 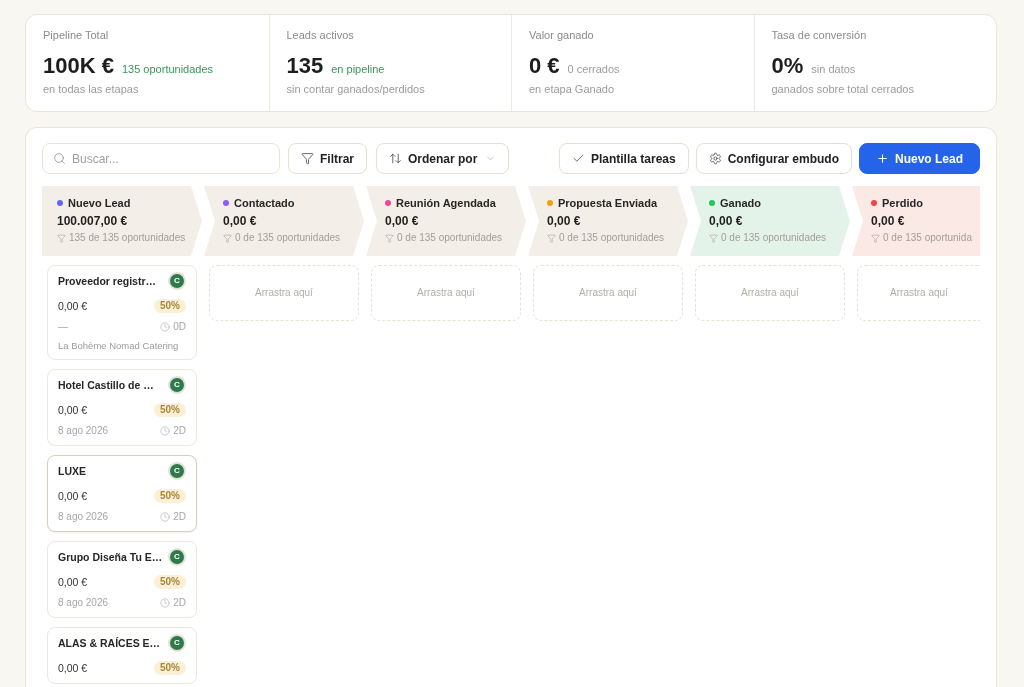 I want to click on plus-icon, so click(x=882, y=158).